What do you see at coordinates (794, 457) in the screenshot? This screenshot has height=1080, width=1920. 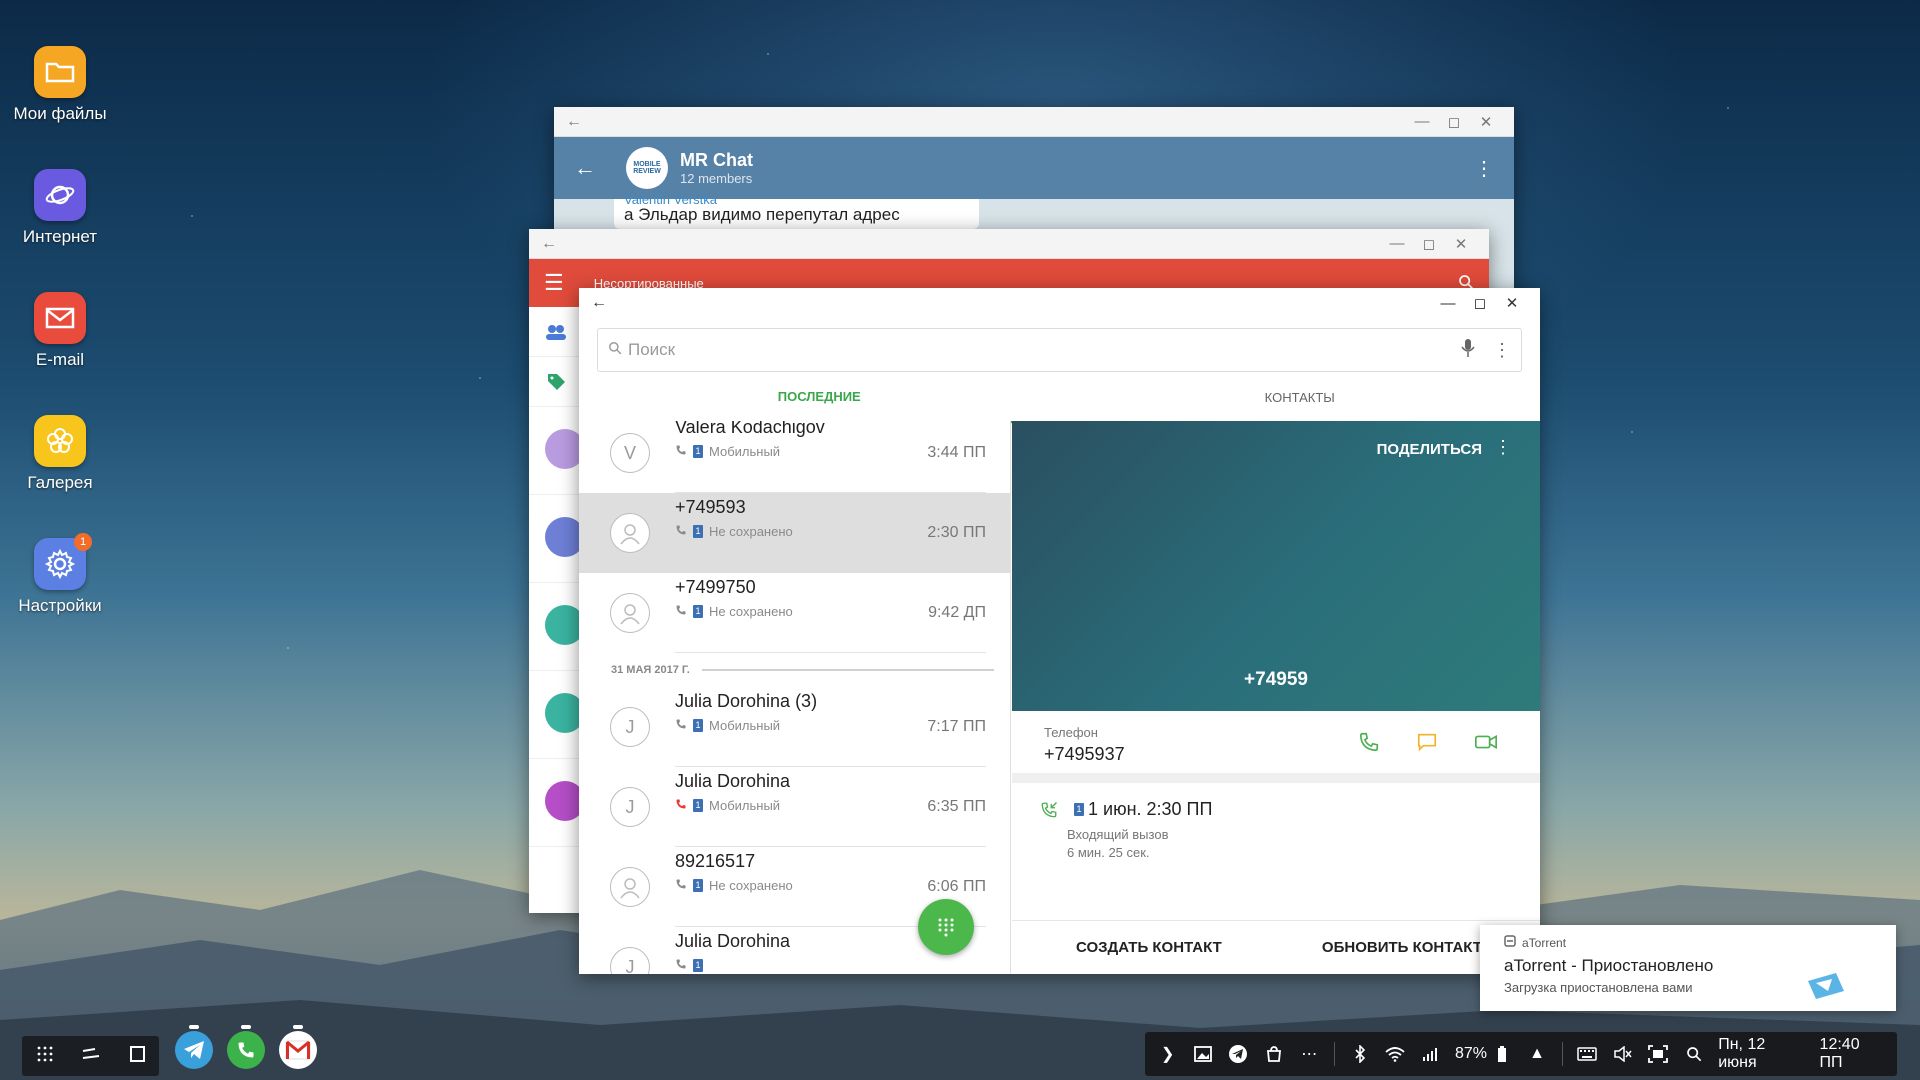 I see `call-log-row: V Valera Kodachigov 1 Мобильный 3:44 ПП` at bounding box center [794, 457].